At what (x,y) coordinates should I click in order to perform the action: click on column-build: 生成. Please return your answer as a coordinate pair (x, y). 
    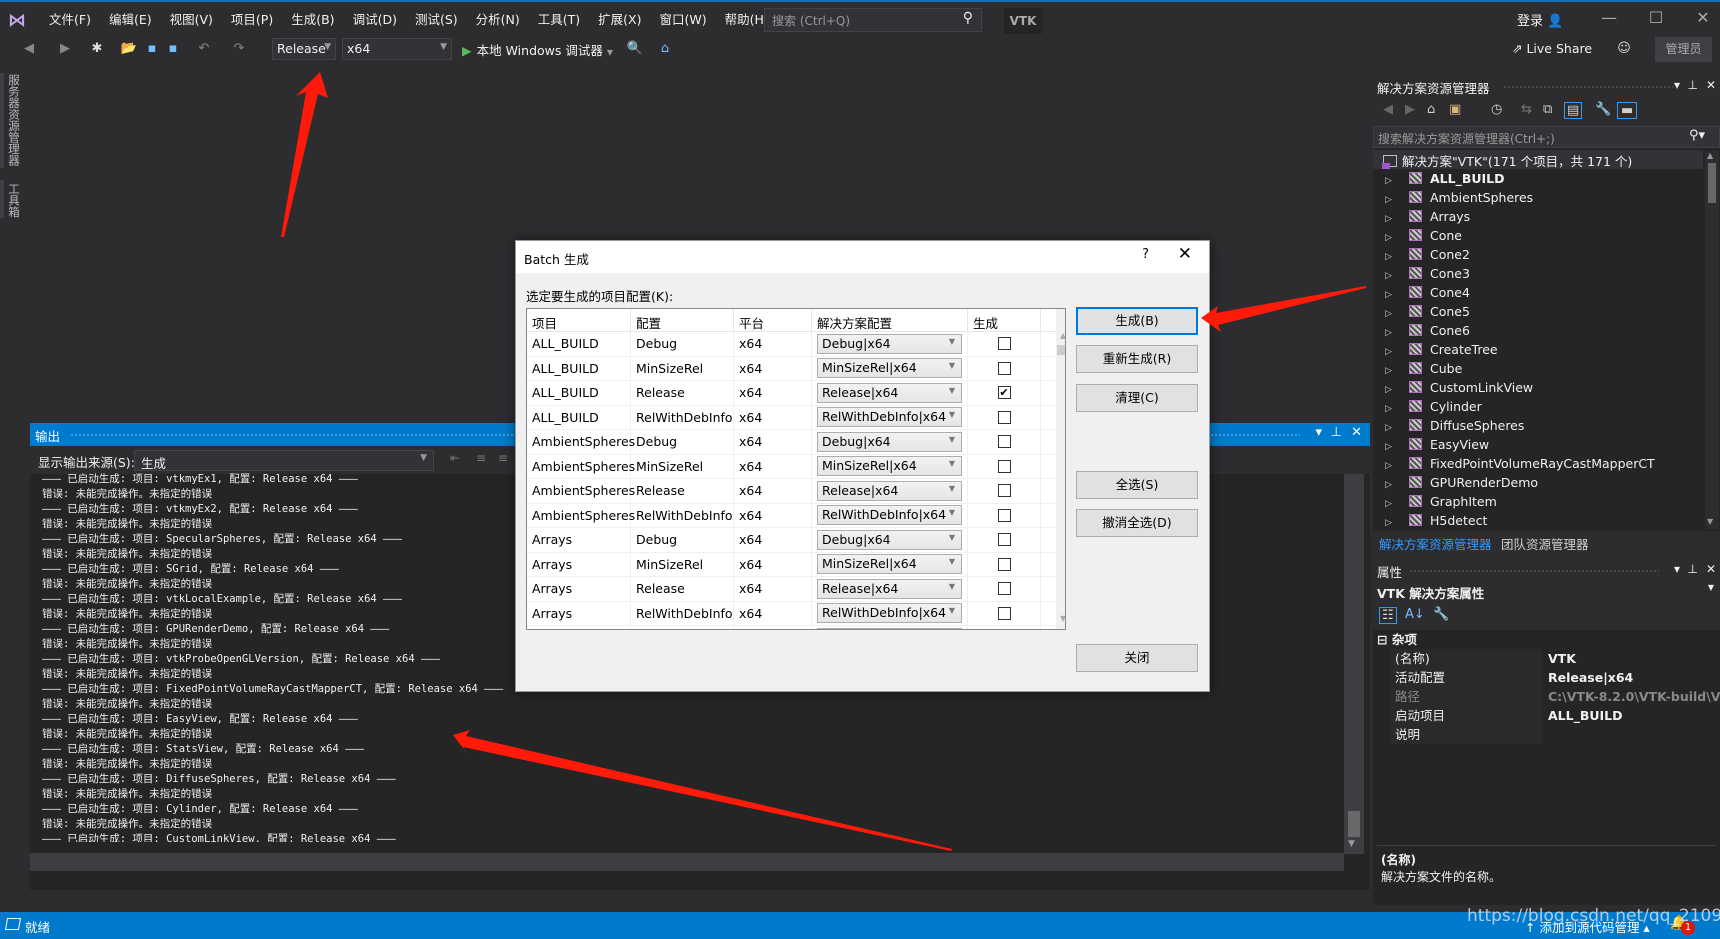
    Looking at the image, I should click on (1004, 320).